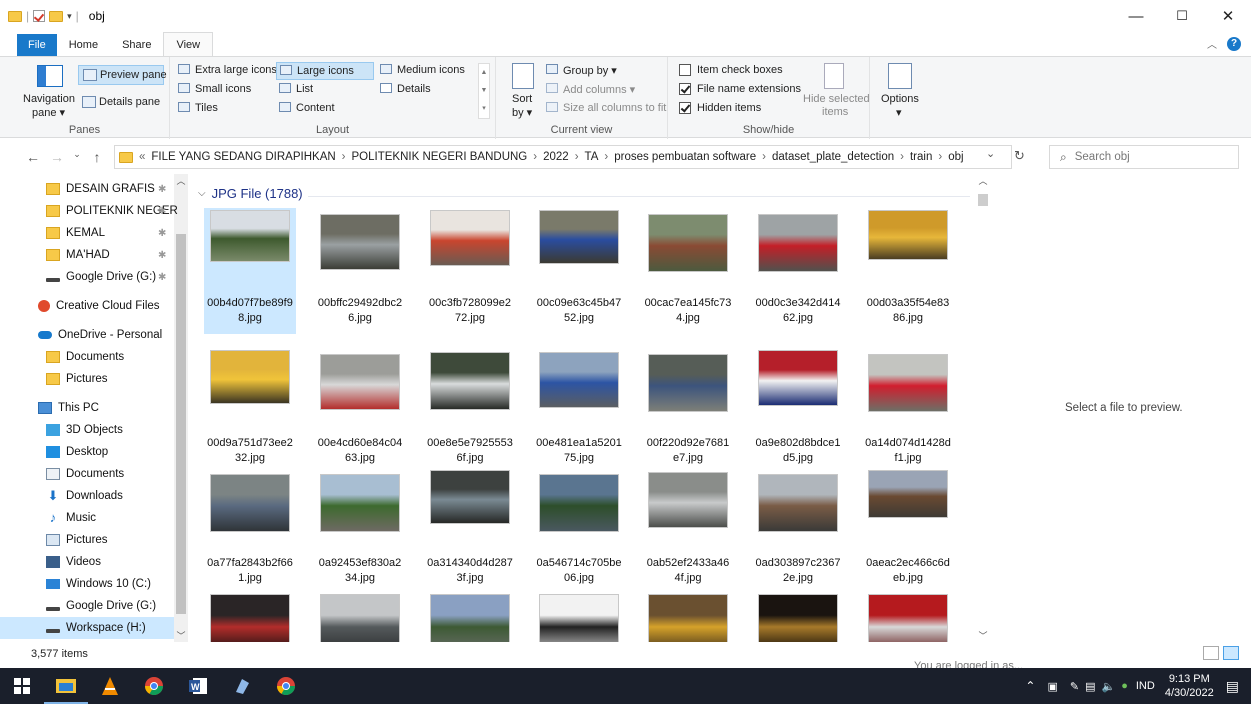 The image size is (1251, 704). I want to click on hidden-items-toggle: Hidden items, so click(739, 109).